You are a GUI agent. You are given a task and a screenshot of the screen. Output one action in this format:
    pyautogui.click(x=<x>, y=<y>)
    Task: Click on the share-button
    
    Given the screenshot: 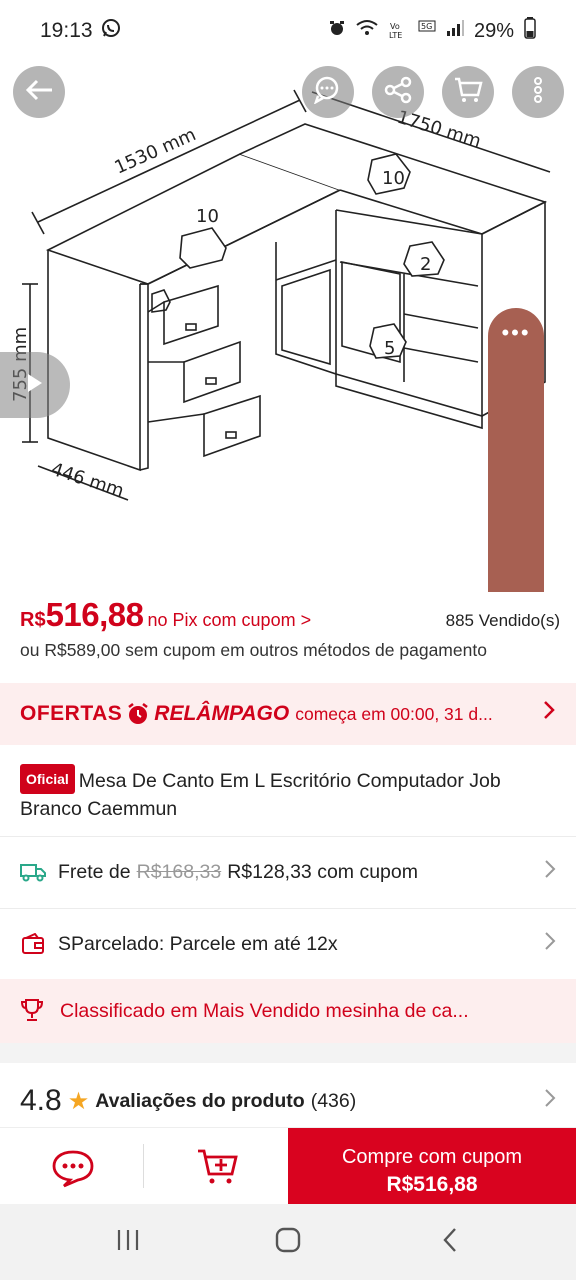 What is the action you would take?
    pyautogui.click(x=398, y=92)
    